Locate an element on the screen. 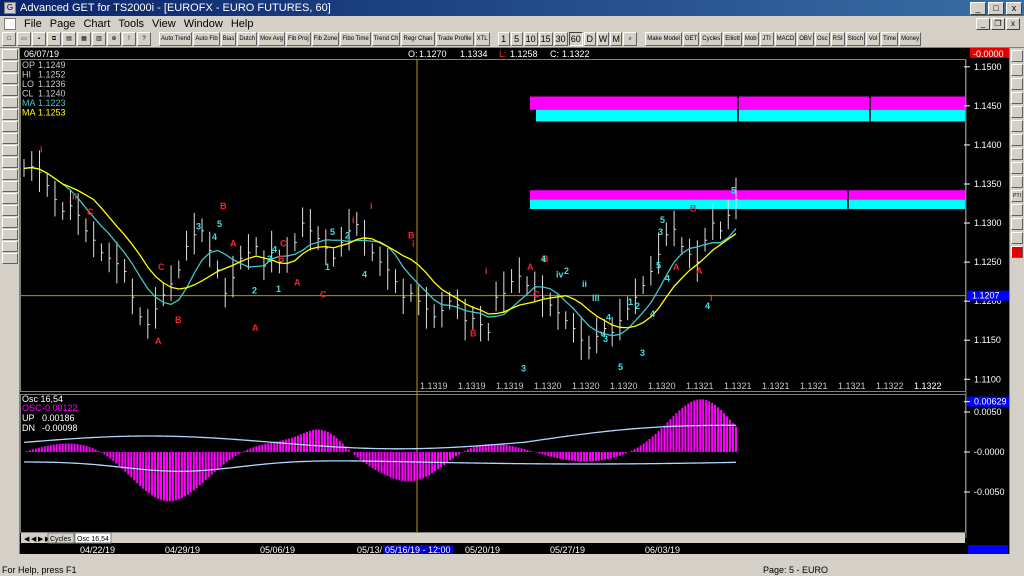 The image size is (1024, 576). interval-15: 15 is located at coordinates (545, 39).